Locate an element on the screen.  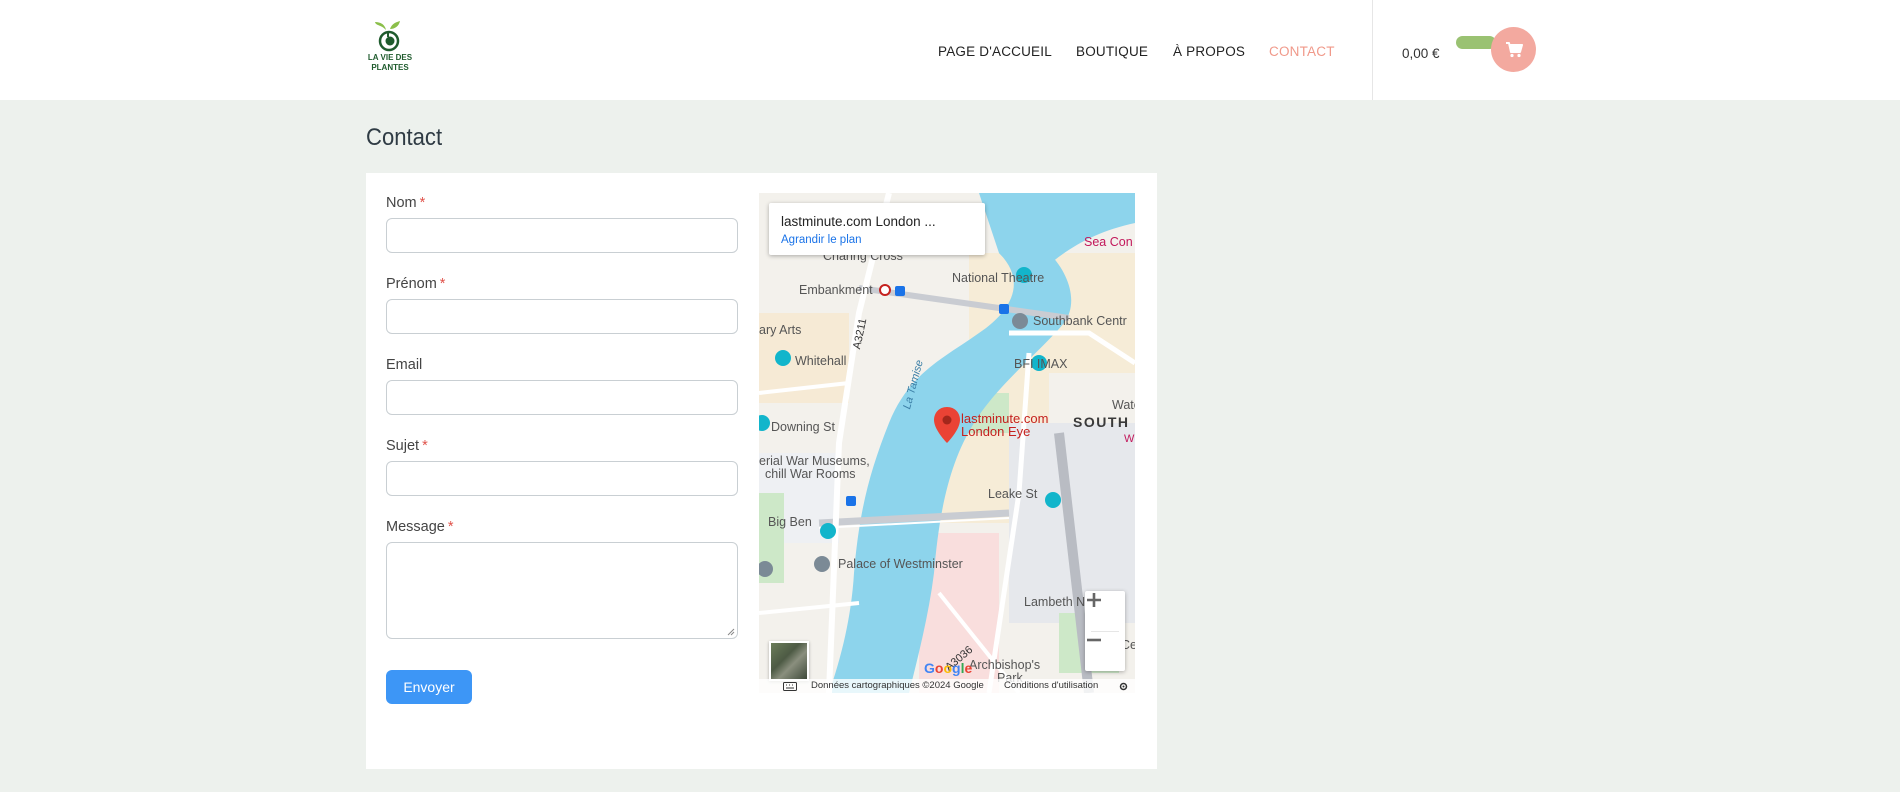
map-label-downing: Downing St is located at coordinates (803, 427).